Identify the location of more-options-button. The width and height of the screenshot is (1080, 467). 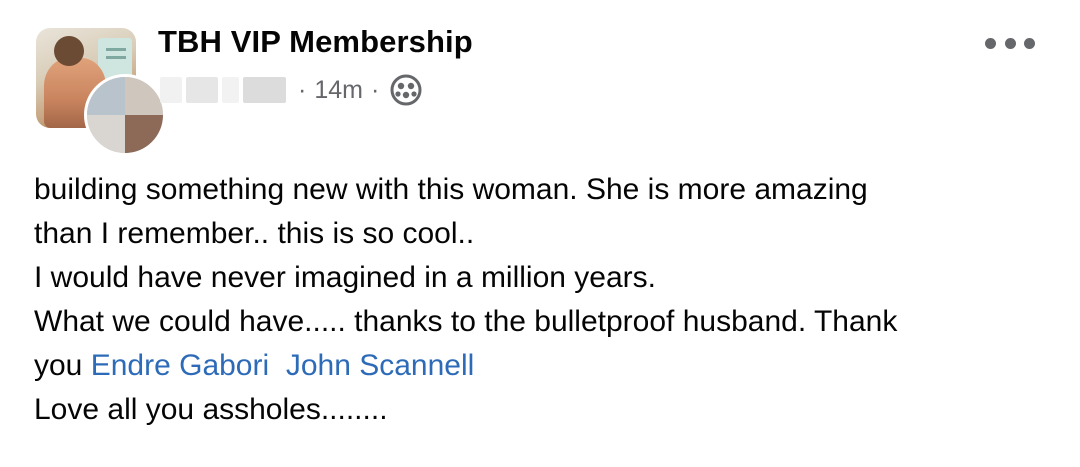
(1010, 43).